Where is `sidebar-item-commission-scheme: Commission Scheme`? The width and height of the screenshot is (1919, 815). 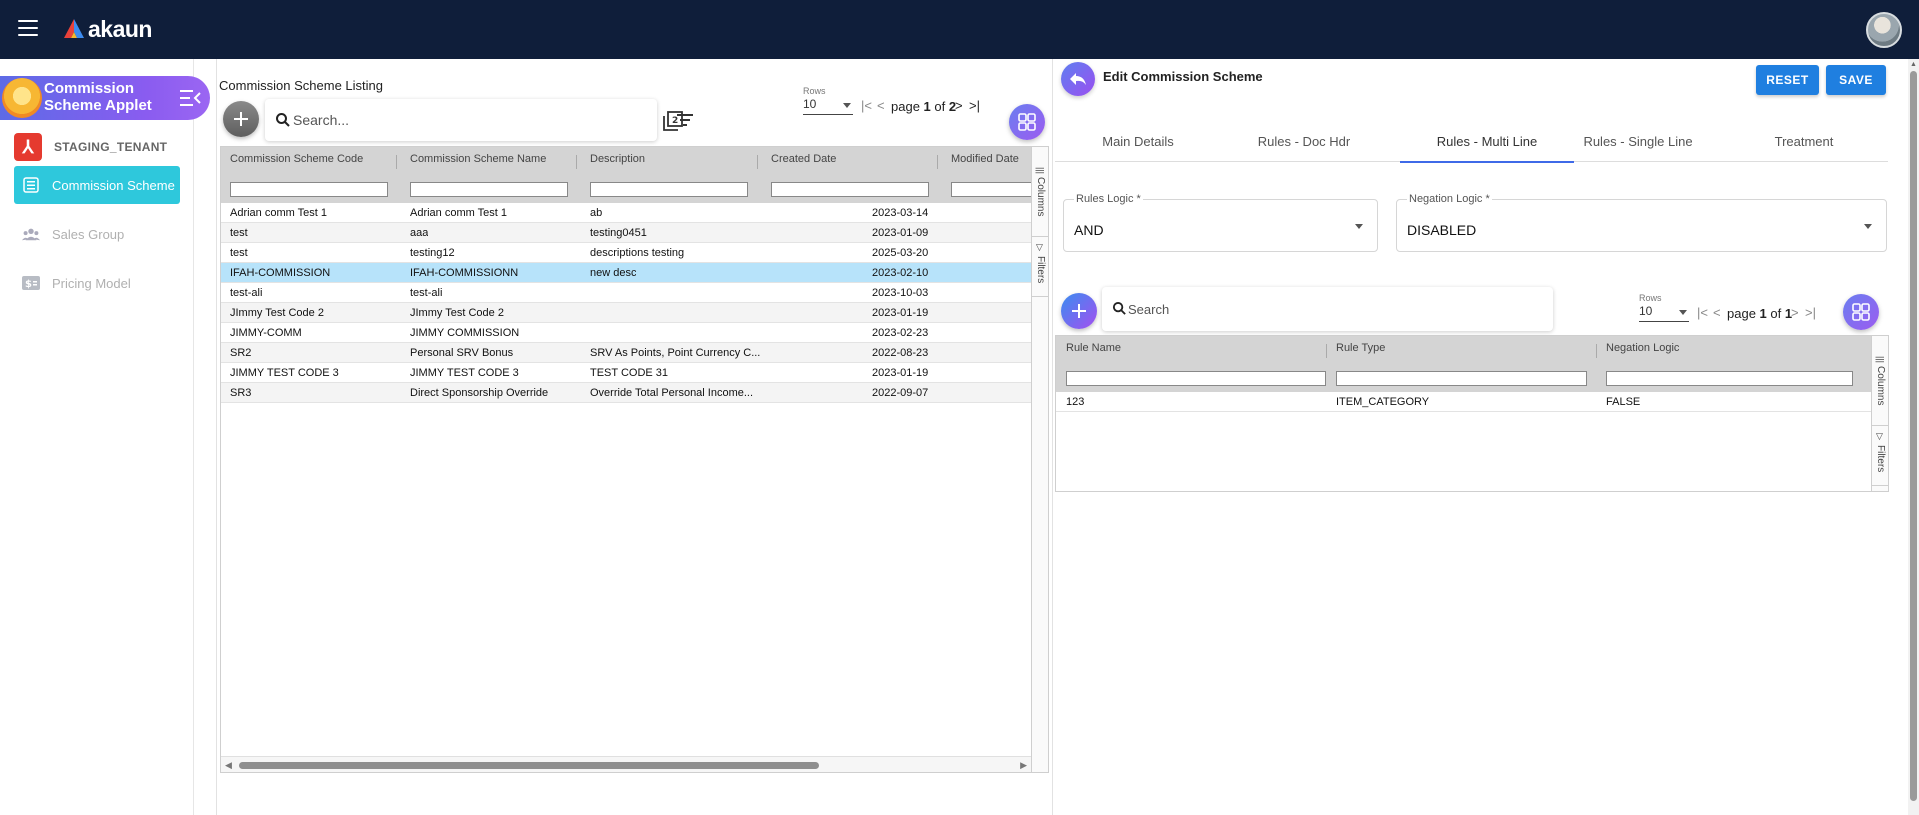 sidebar-item-commission-scheme: Commission Scheme is located at coordinates (97, 185).